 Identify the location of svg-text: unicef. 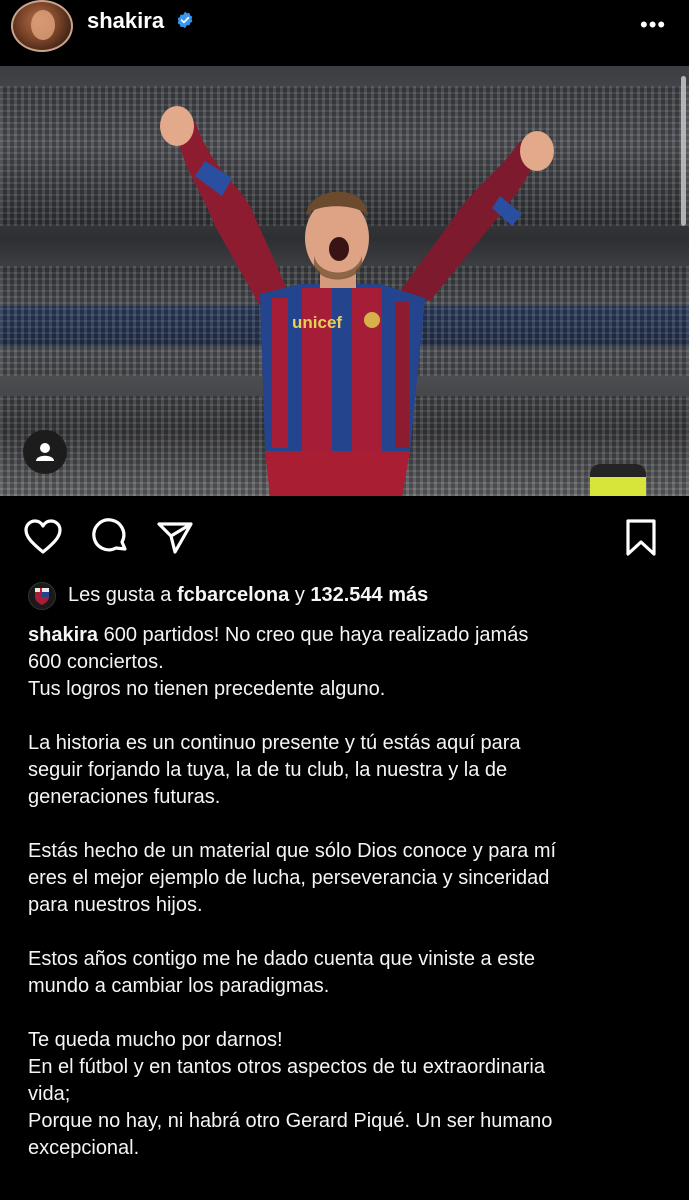
(317, 322).